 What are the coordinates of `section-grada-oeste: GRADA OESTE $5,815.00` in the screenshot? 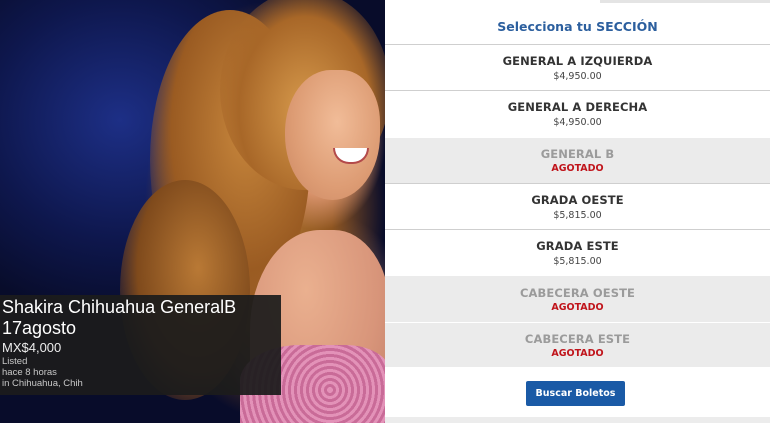 It's located at (577, 205).